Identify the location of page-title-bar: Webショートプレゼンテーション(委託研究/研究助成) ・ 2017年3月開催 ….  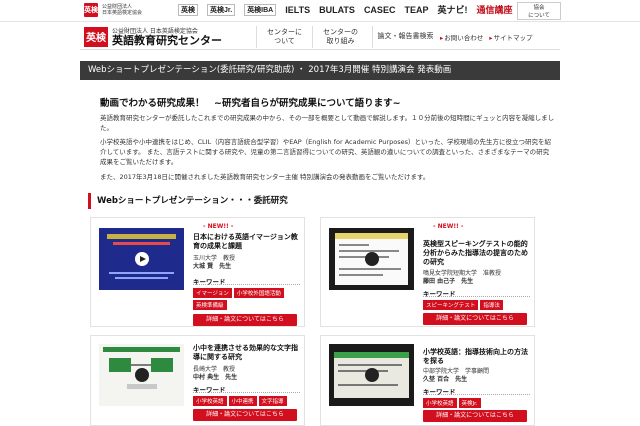
(320, 70).